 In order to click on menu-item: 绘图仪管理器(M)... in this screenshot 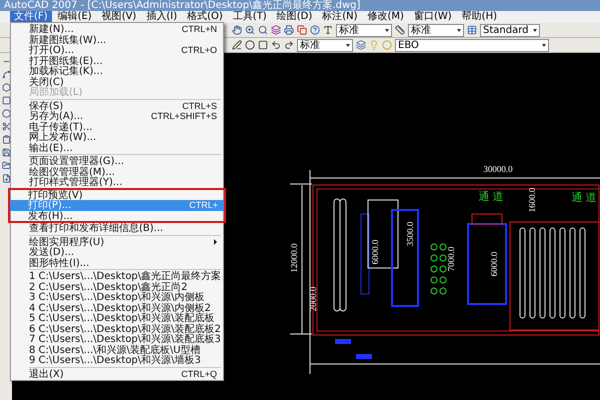, I will do `click(117, 171)`.